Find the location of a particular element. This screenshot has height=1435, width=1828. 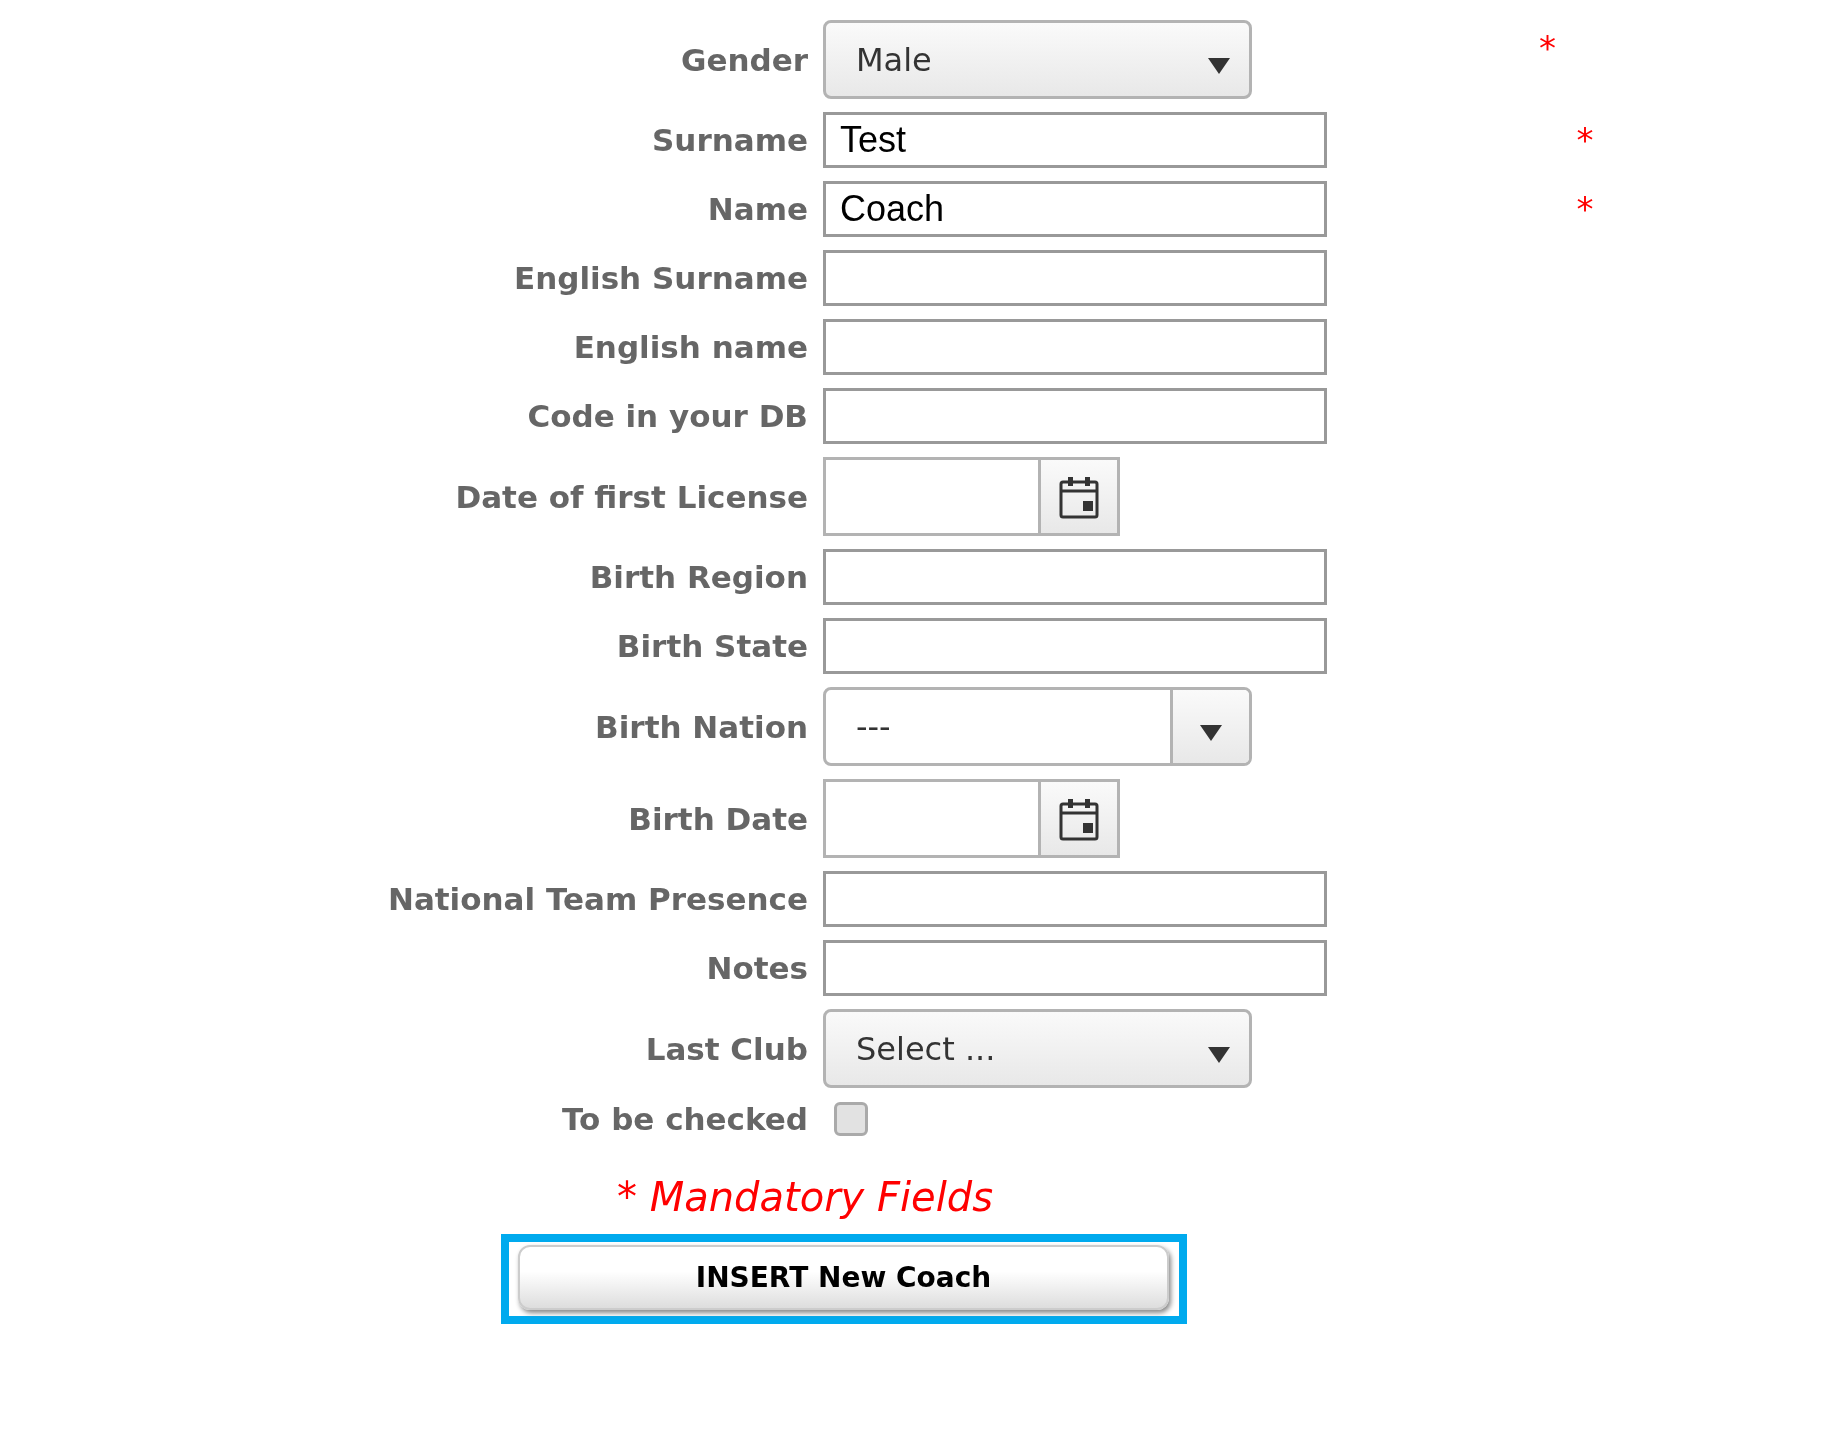

text-field: Coach is located at coordinates (1075, 209).